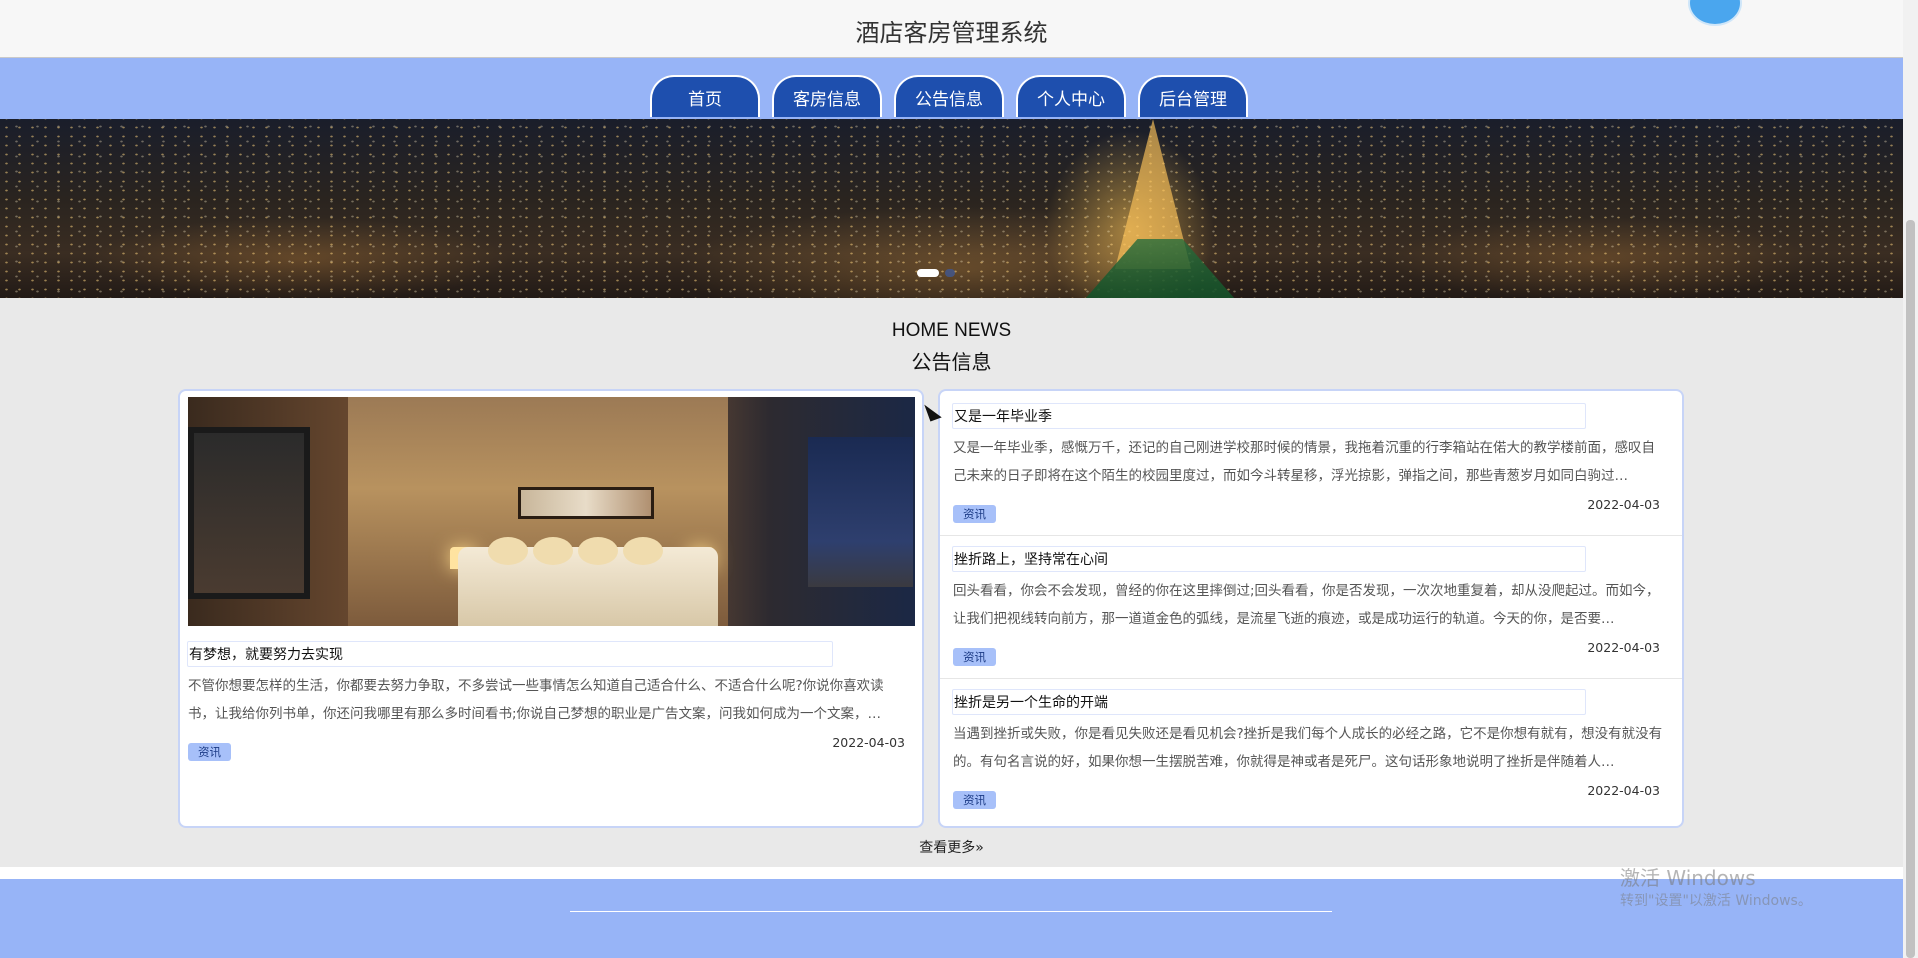  I want to click on site-header: 酒店客房管理系统, so click(951, 29).